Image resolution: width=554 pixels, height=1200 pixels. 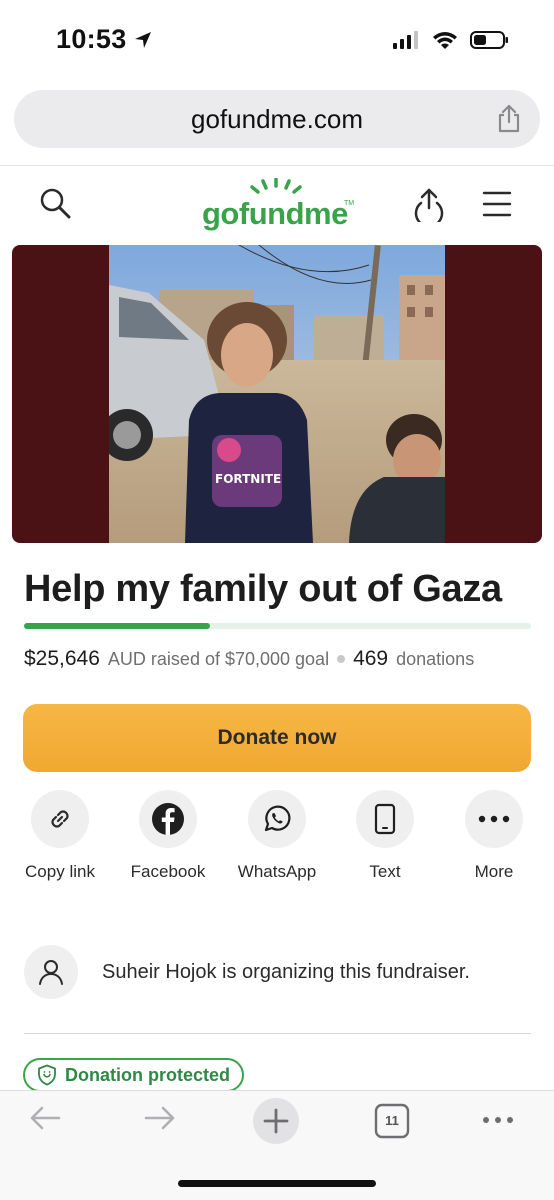 What do you see at coordinates (445, 40) in the screenshot?
I see `wifi-icon` at bounding box center [445, 40].